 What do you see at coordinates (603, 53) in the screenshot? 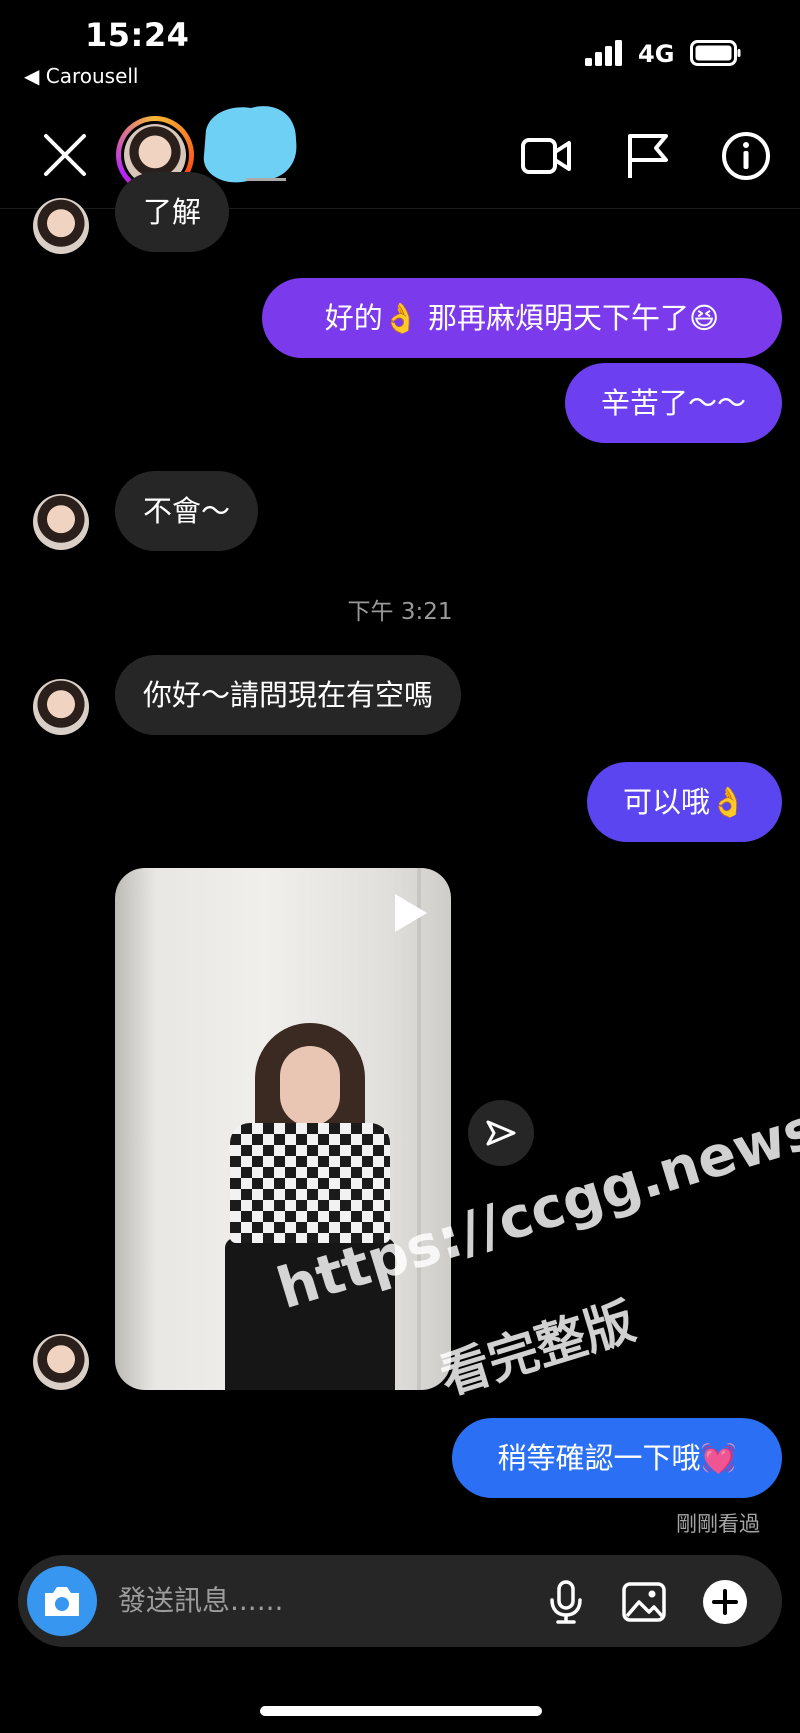
I see `signal-icon` at bounding box center [603, 53].